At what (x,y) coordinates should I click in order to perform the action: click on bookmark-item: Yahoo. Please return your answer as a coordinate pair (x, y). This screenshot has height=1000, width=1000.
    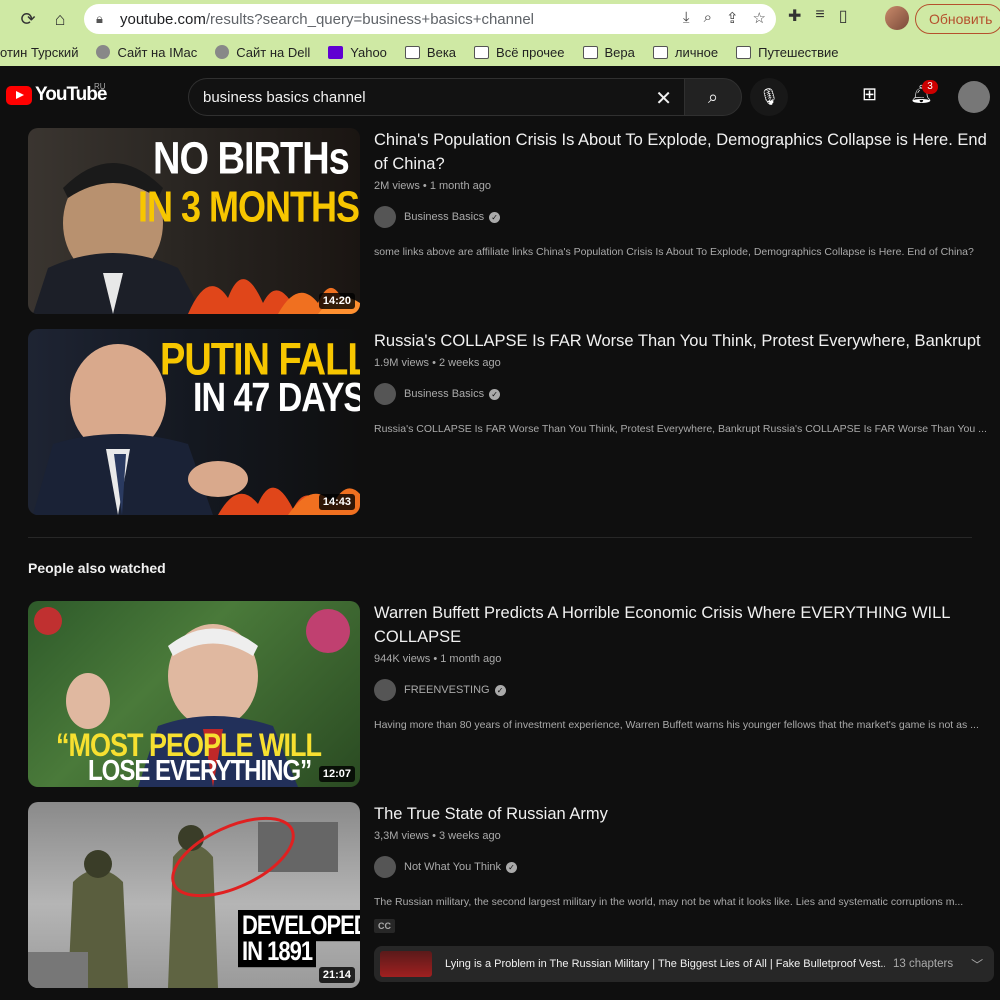
    Looking at the image, I should click on (357, 52).